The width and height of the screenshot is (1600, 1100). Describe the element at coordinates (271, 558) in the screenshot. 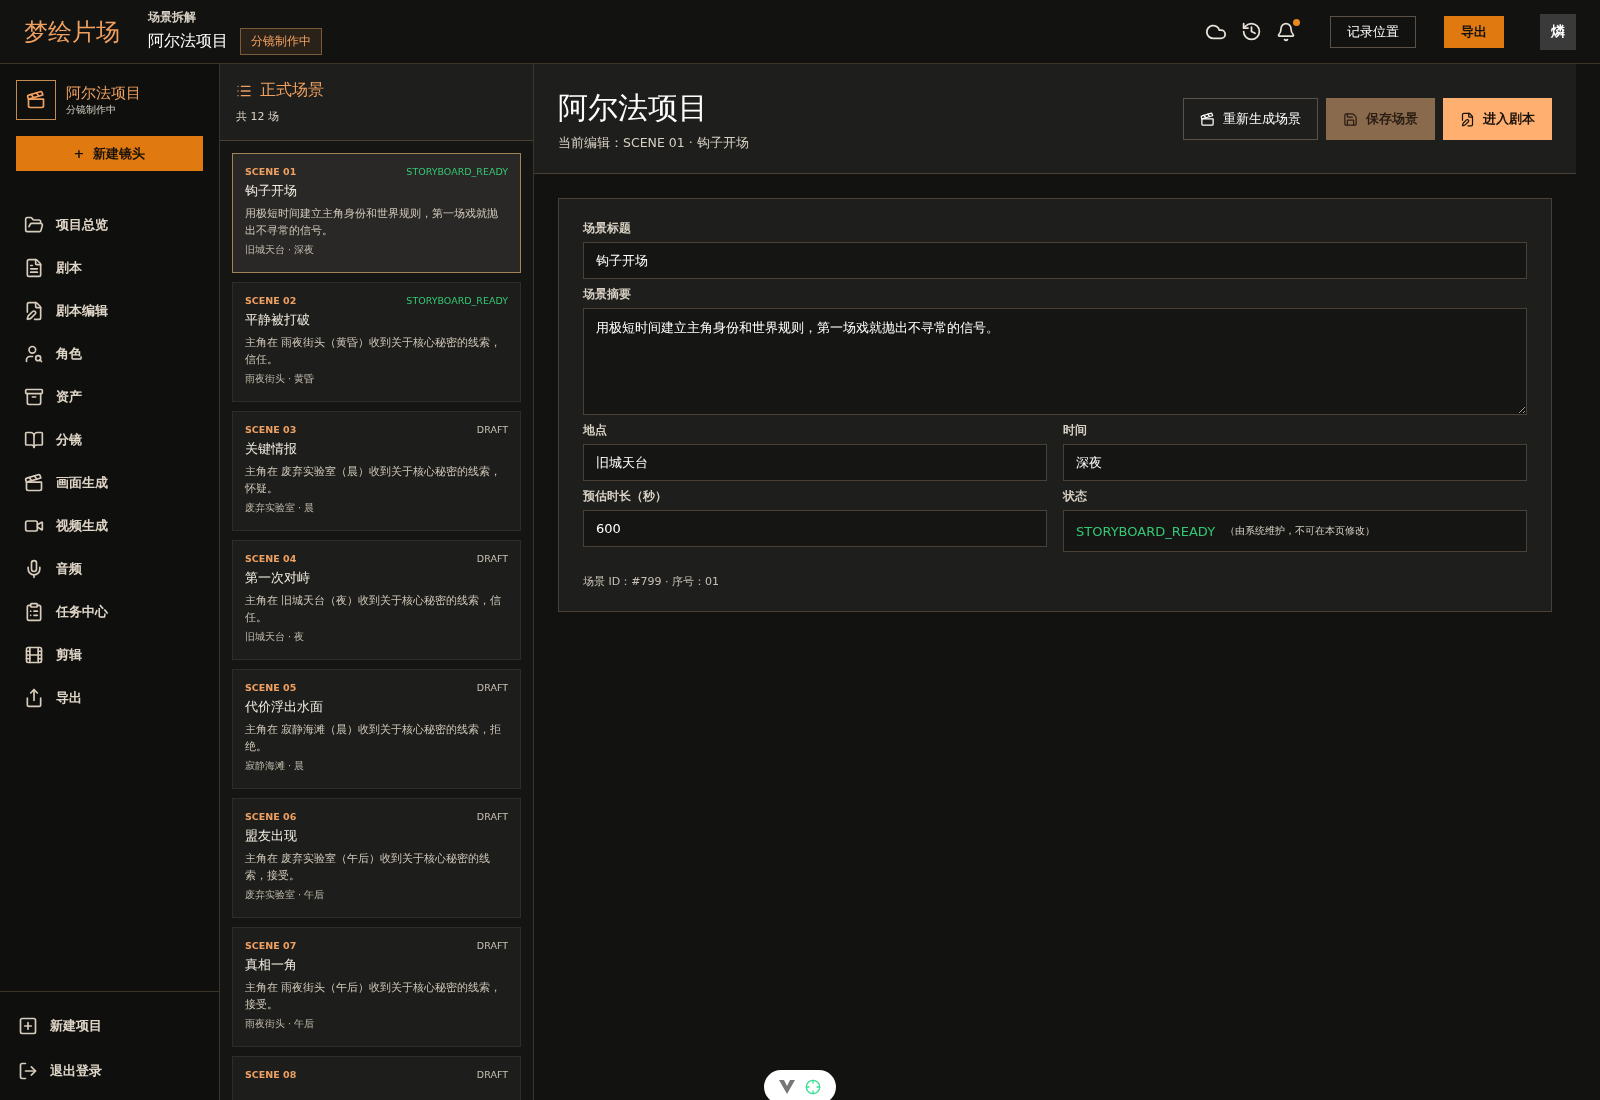

I see `scene-code: SCENE 04` at that location.